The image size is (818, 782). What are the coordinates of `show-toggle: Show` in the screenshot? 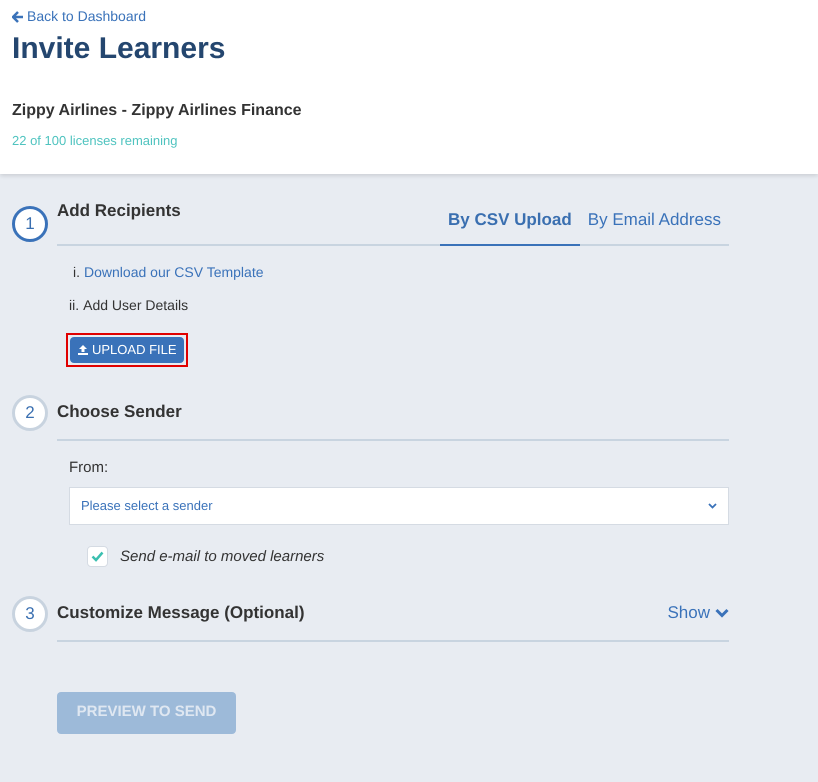 It's located at (698, 613).